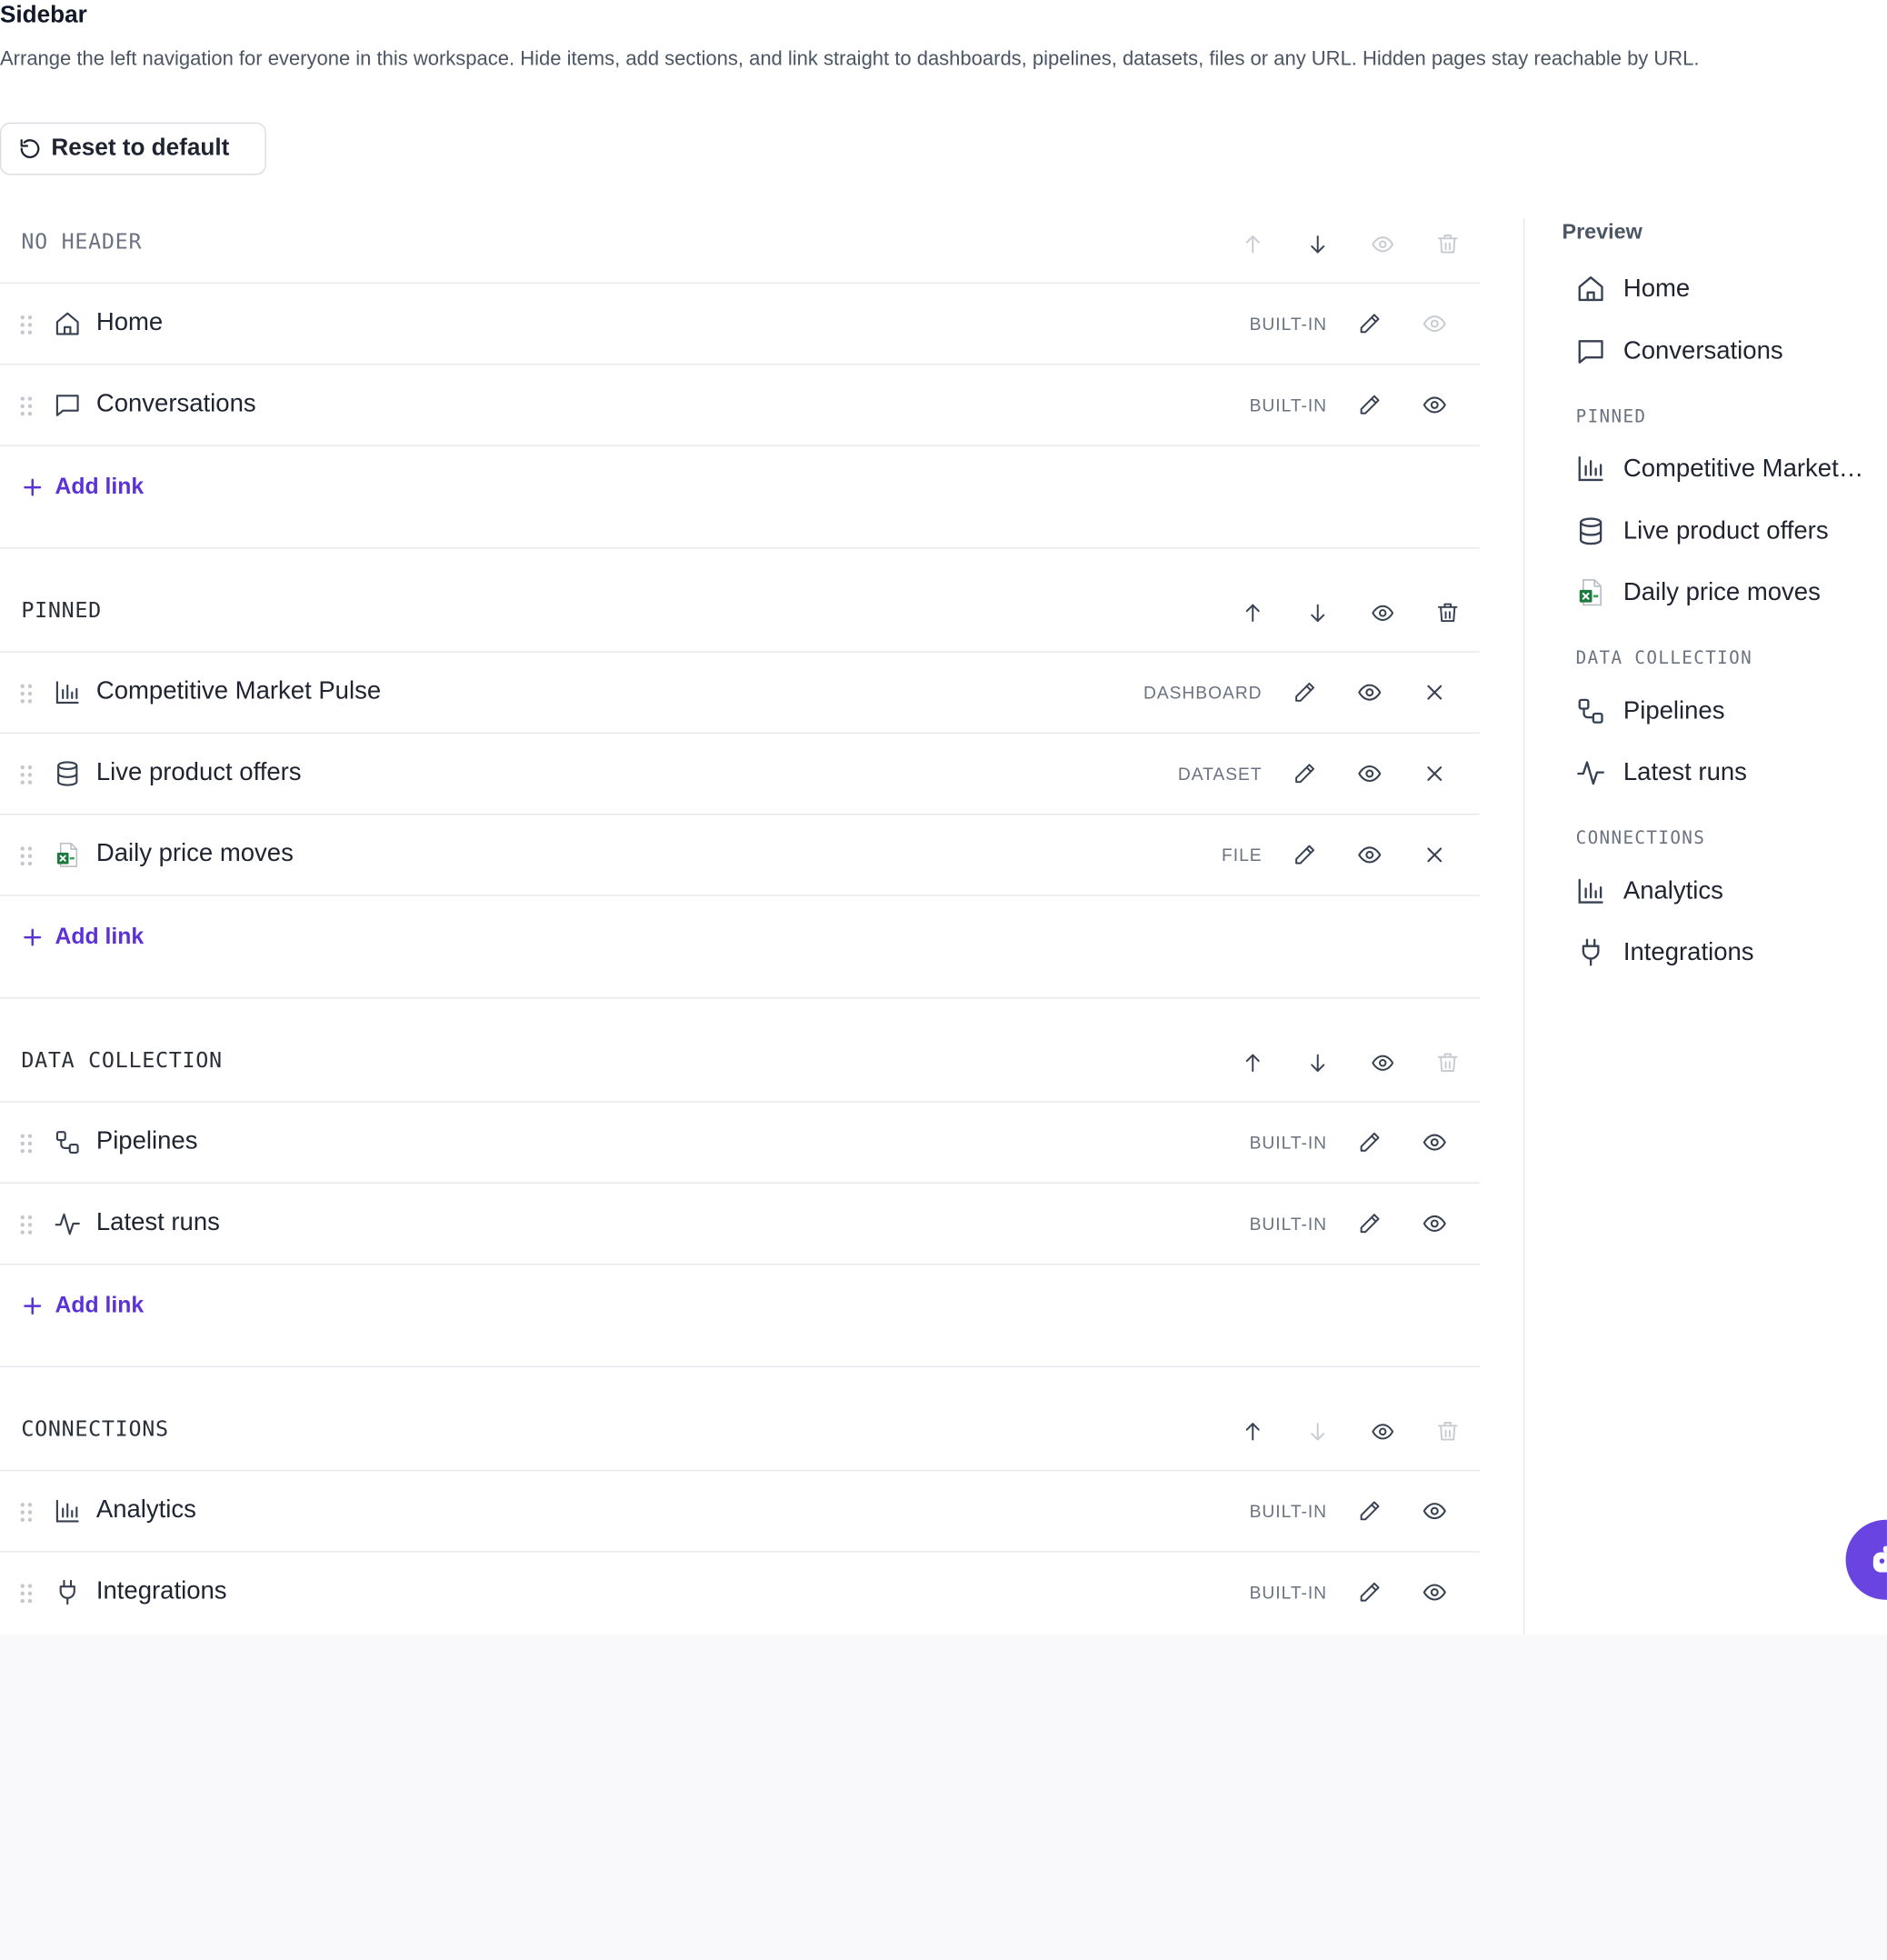  I want to click on preview-item-label: Pipelines, so click(1673, 710).